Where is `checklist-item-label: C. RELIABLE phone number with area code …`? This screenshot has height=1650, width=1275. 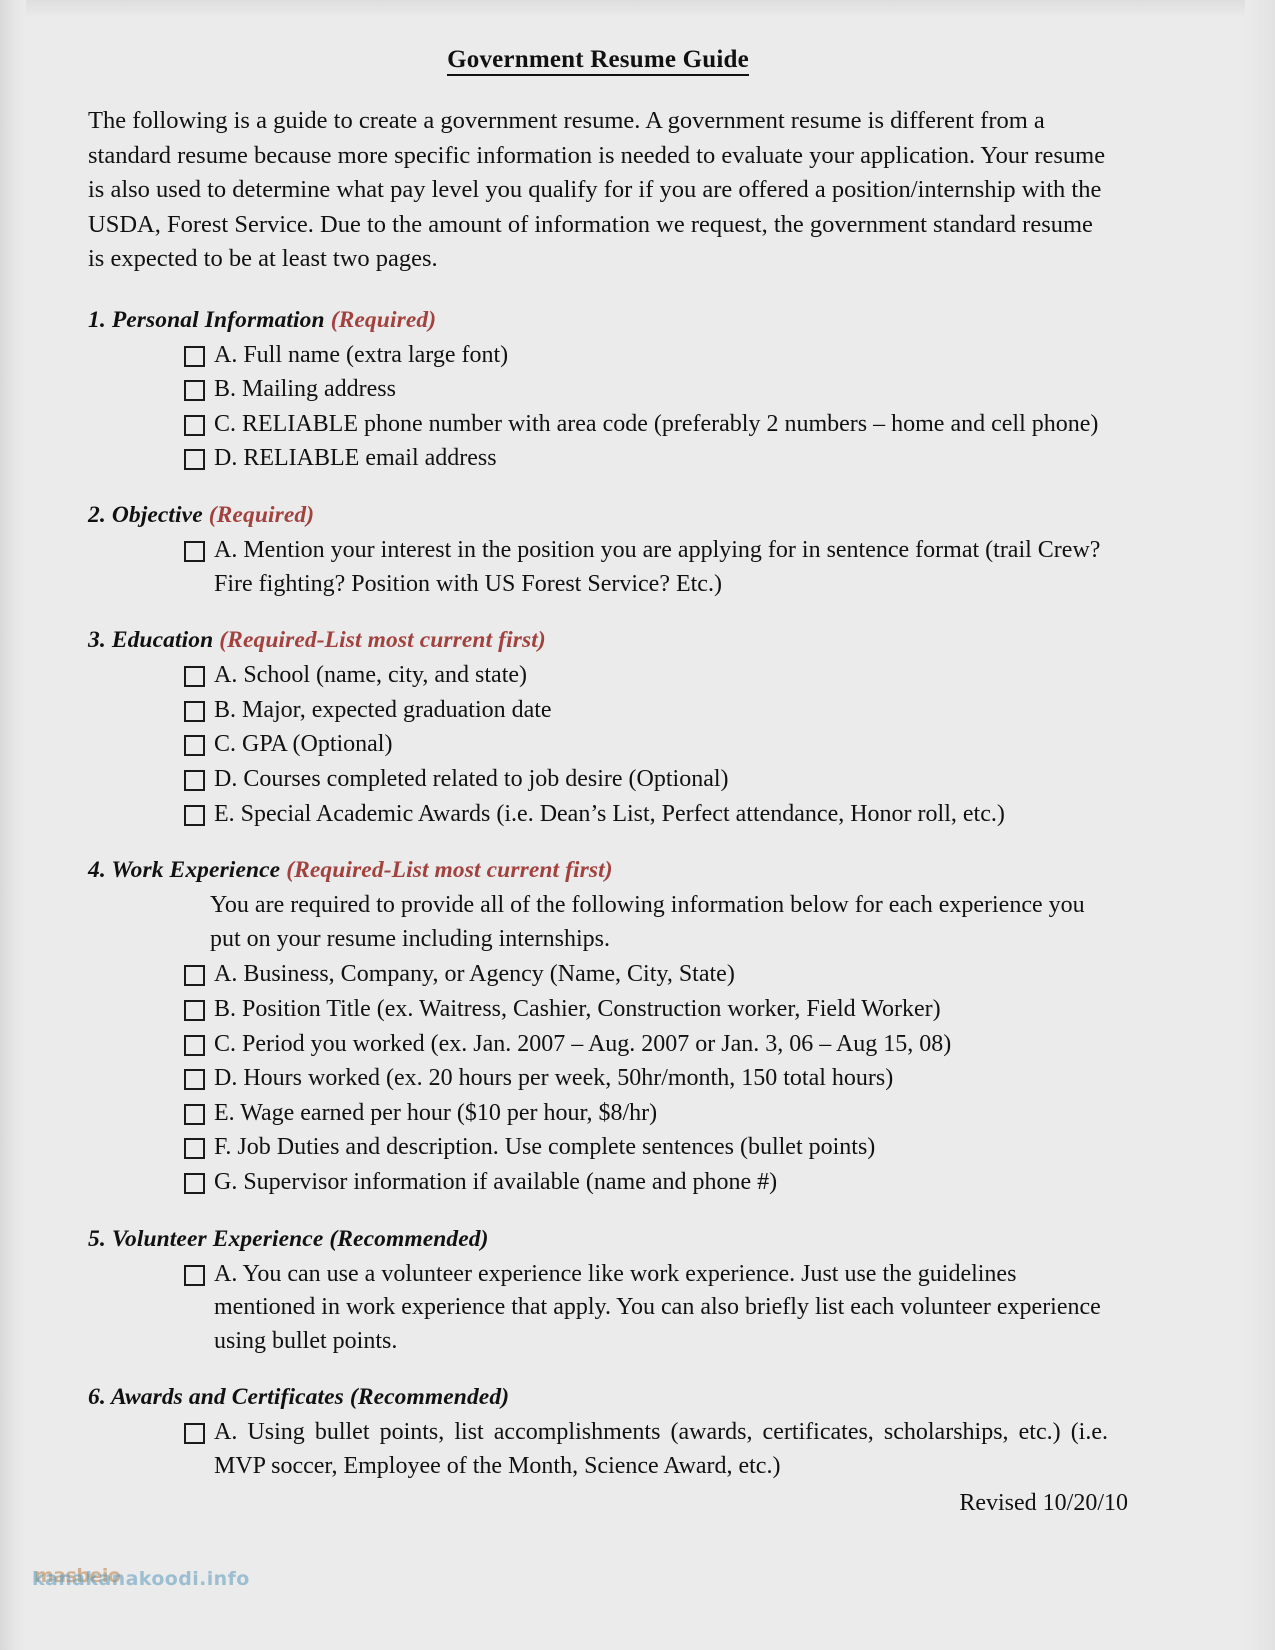 checklist-item-label: C. RELIABLE phone number with area code … is located at coordinates (656, 423).